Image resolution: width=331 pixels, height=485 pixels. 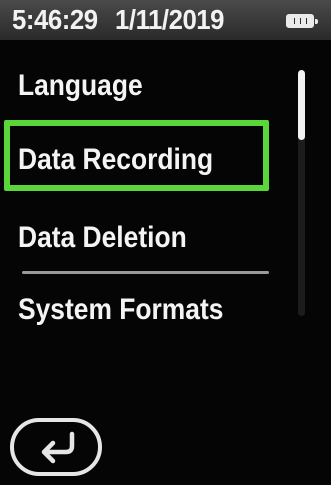 I want to click on back-button, so click(x=56, y=447).